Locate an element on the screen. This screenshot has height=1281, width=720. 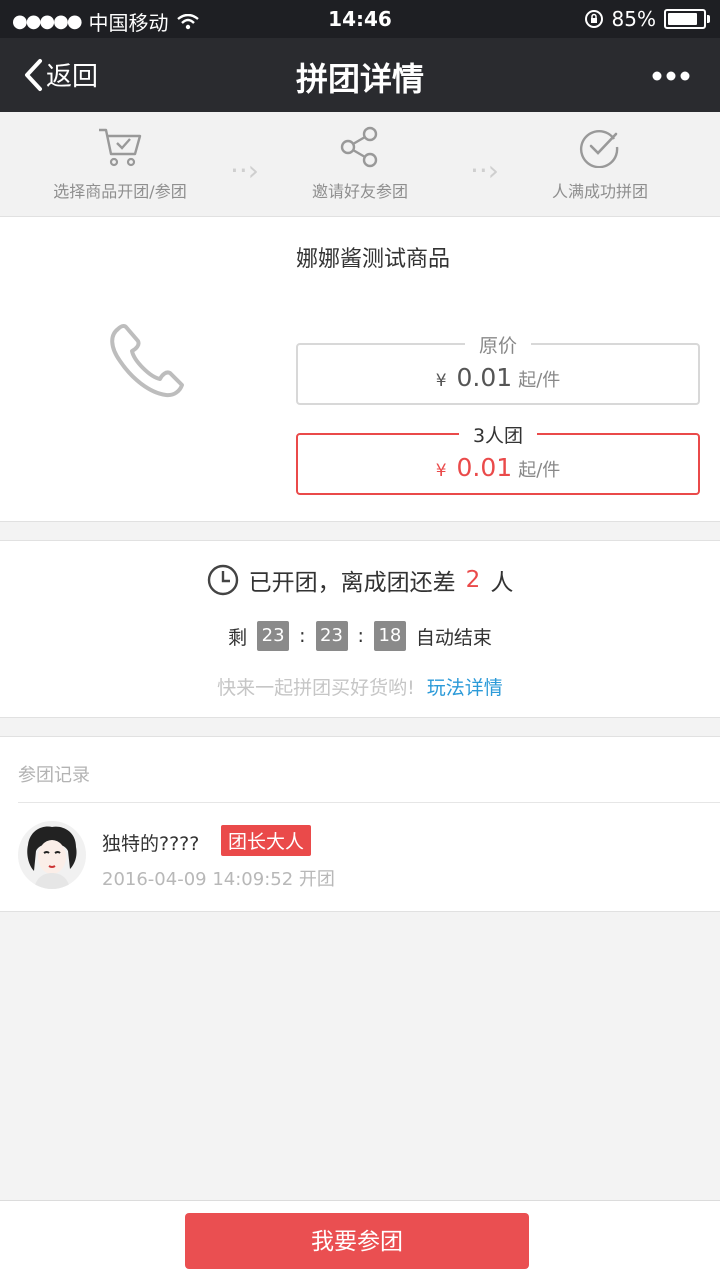
step-select-product: 选择商品开团/参团 is located at coordinates (120, 164).